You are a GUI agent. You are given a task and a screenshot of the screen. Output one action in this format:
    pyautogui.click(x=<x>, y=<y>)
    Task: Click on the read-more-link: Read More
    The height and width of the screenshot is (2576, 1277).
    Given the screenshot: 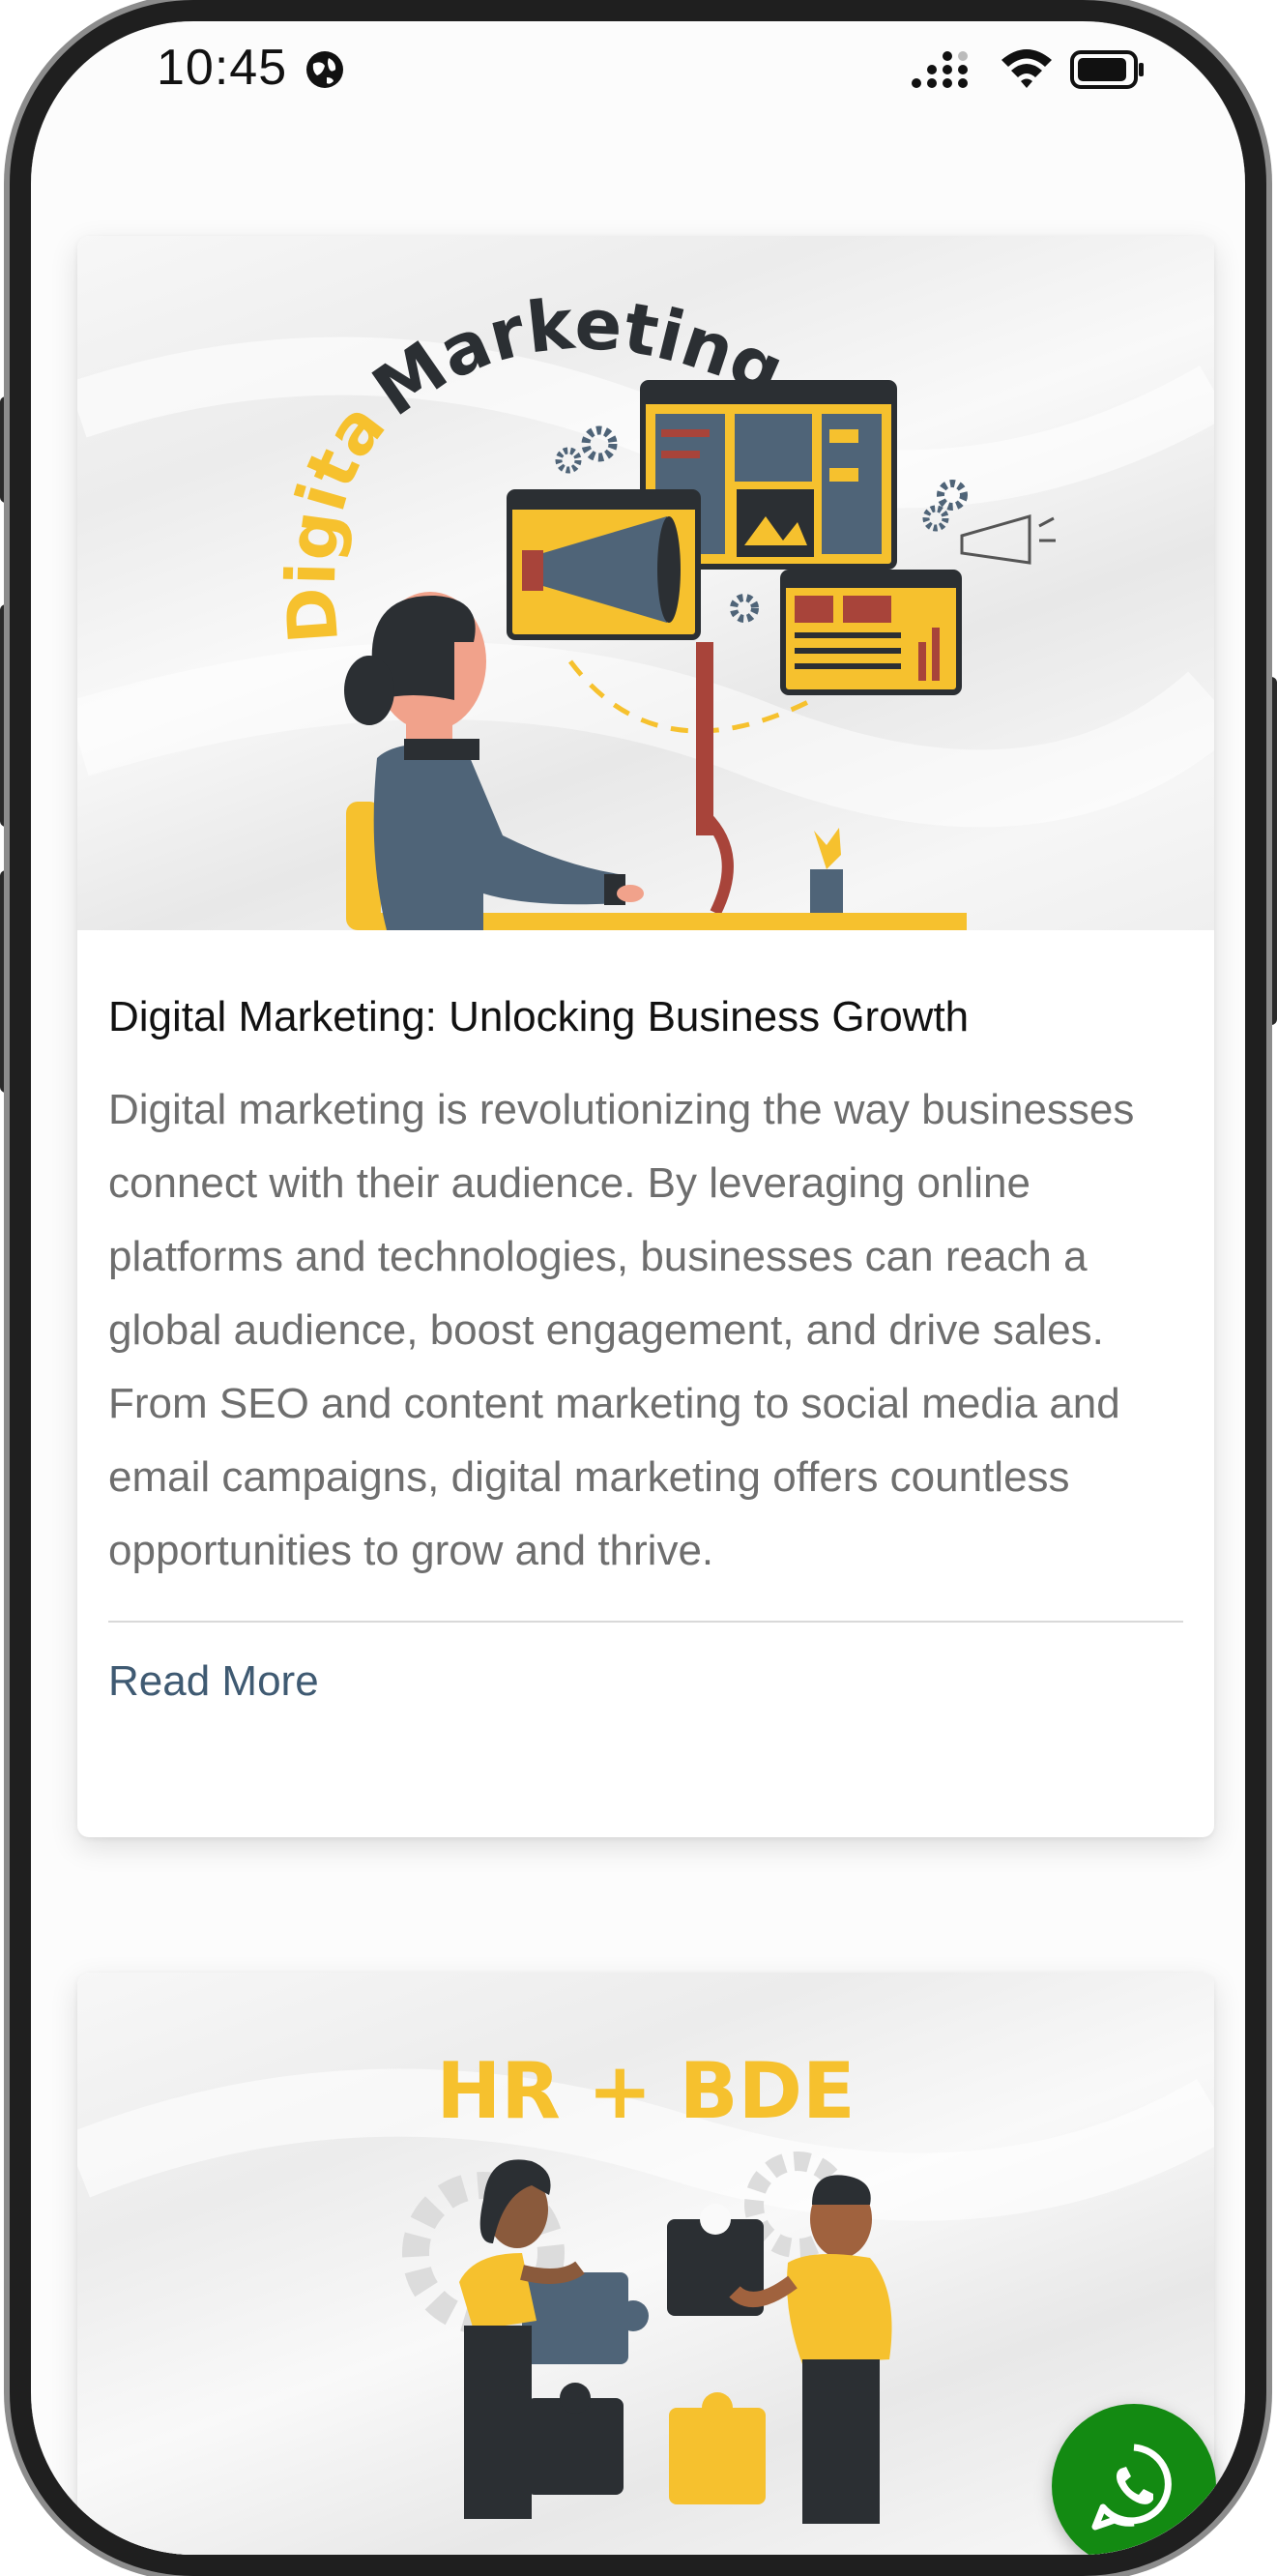 What is the action you would take?
    pyautogui.click(x=213, y=1681)
    